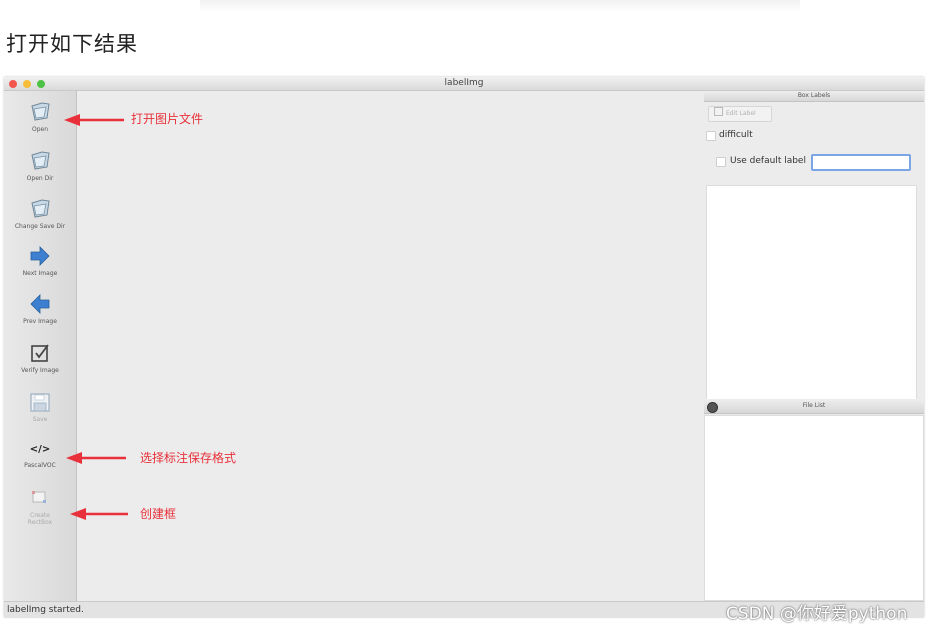 Image resolution: width=929 pixels, height=630 pixels. What do you see at coordinates (712, 407) in the screenshot?
I see `dock-float-icon` at bounding box center [712, 407].